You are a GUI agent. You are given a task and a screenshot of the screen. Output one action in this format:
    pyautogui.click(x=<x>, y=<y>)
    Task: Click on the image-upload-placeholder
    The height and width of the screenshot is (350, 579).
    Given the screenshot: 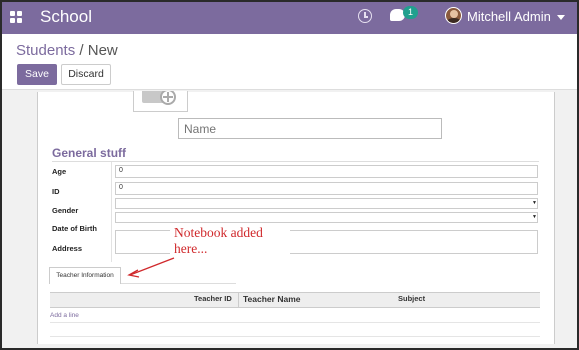 What is the action you would take?
    pyautogui.click(x=160, y=101)
    